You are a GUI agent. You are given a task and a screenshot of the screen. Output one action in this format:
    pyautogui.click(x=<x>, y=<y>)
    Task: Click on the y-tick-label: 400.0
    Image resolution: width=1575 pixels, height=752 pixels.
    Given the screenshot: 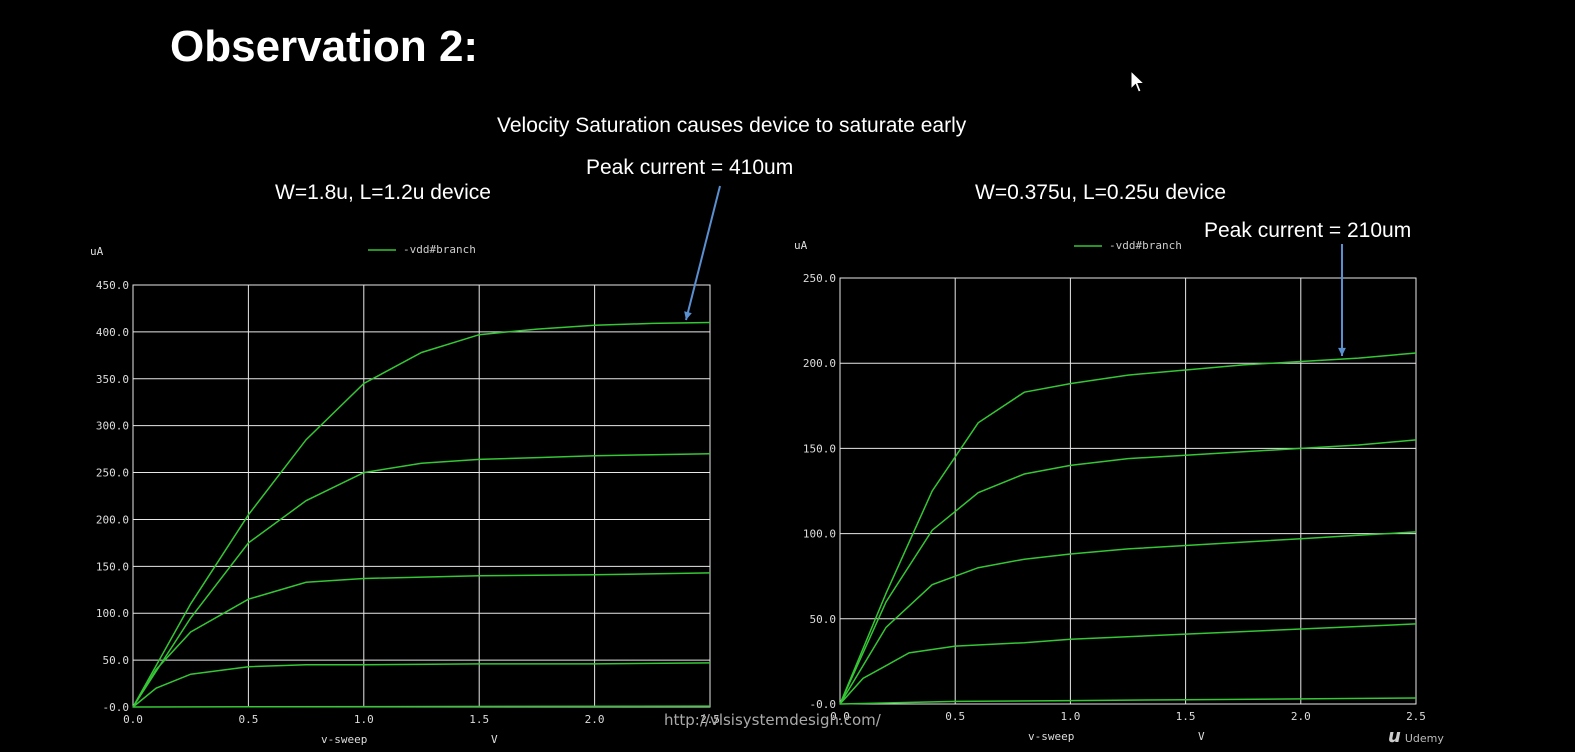 What is the action you would take?
    pyautogui.click(x=112, y=332)
    